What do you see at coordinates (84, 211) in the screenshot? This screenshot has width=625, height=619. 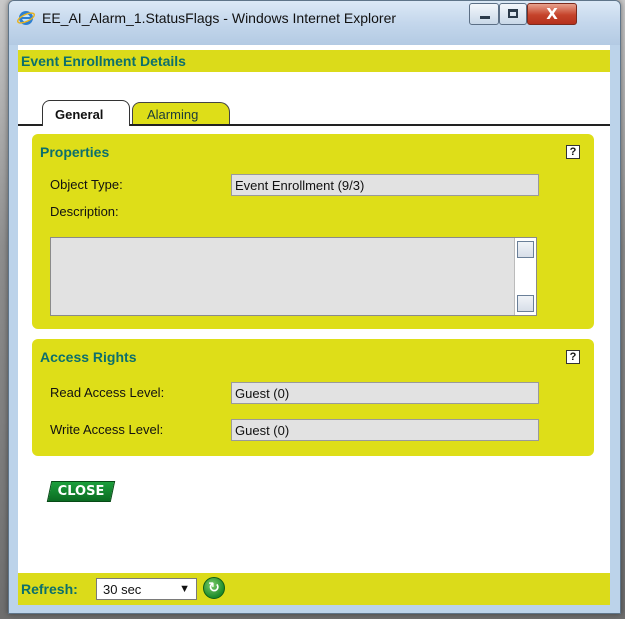 I see `description-label: Description:` at bounding box center [84, 211].